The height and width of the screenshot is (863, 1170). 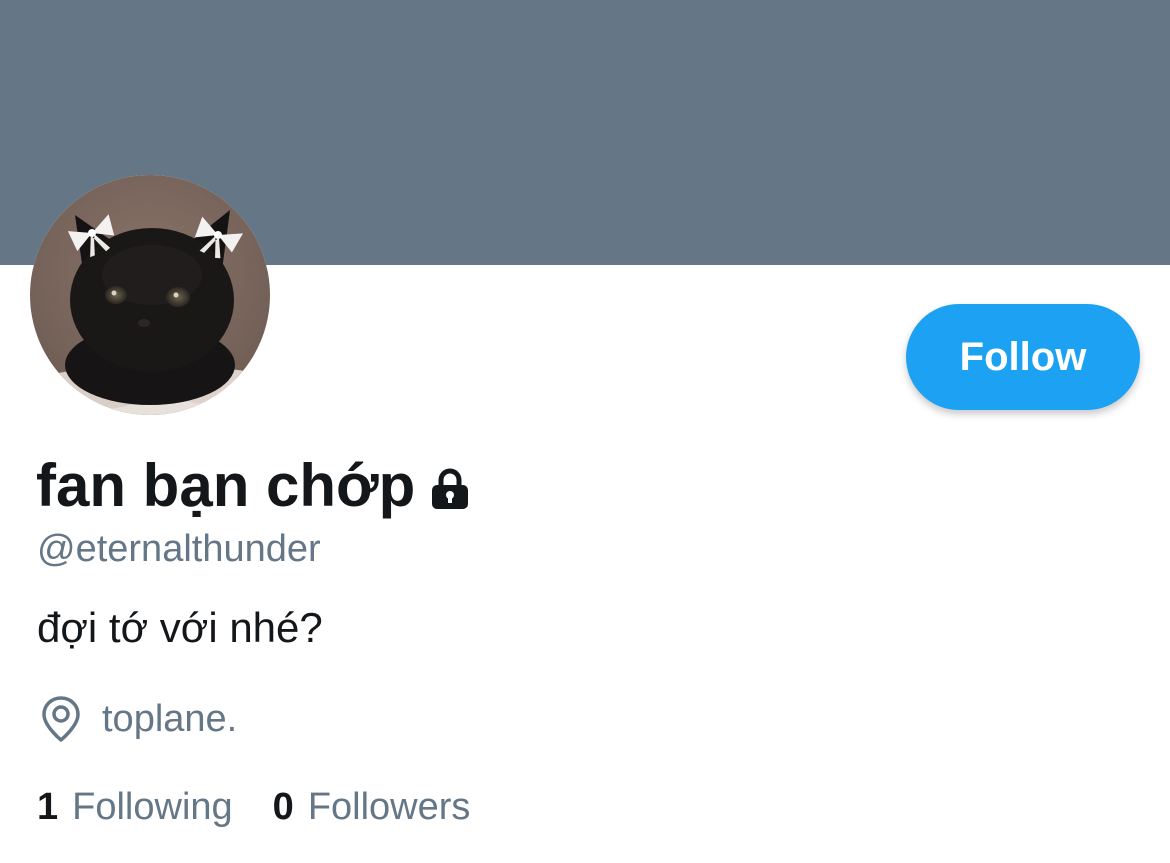 What do you see at coordinates (179, 549) in the screenshot?
I see `profile-handle: @eternalthunder` at bounding box center [179, 549].